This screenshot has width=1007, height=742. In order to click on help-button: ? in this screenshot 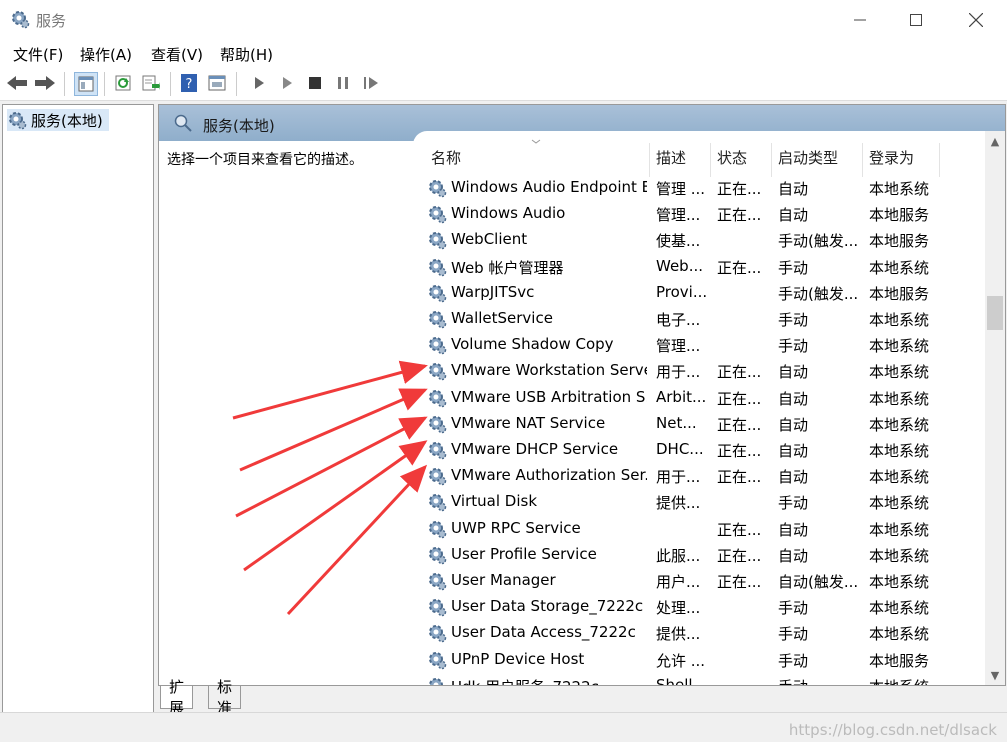, I will do `click(189, 83)`.